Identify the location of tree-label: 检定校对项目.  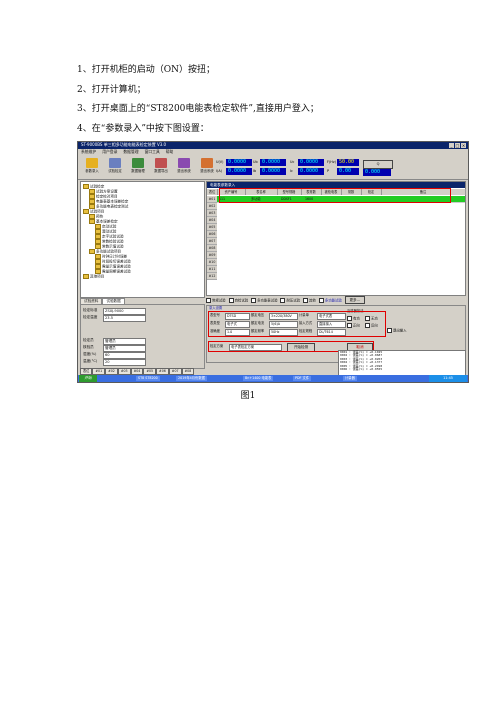
(107, 196).